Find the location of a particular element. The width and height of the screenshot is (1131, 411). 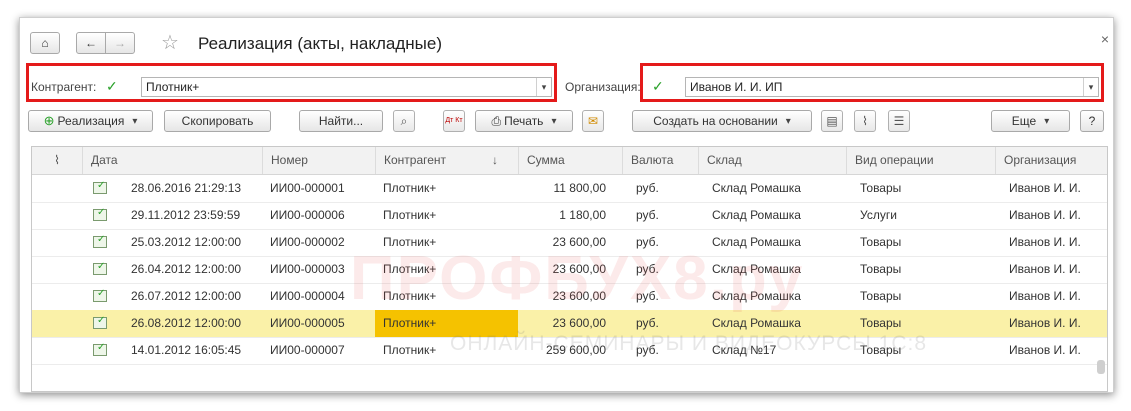

attachment-button: ⌇ is located at coordinates (865, 121).